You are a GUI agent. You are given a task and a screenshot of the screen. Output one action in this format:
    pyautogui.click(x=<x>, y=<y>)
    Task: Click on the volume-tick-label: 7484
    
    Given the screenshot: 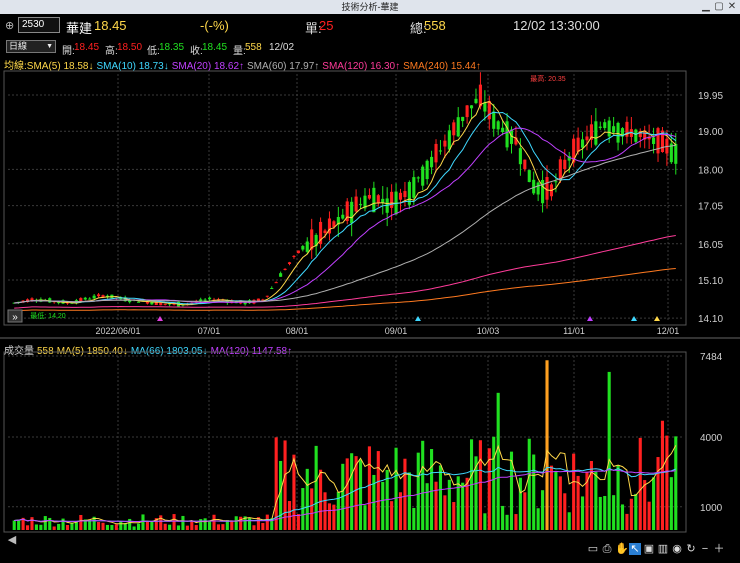 What is the action you would take?
    pyautogui.click(x=711, y=357)
    